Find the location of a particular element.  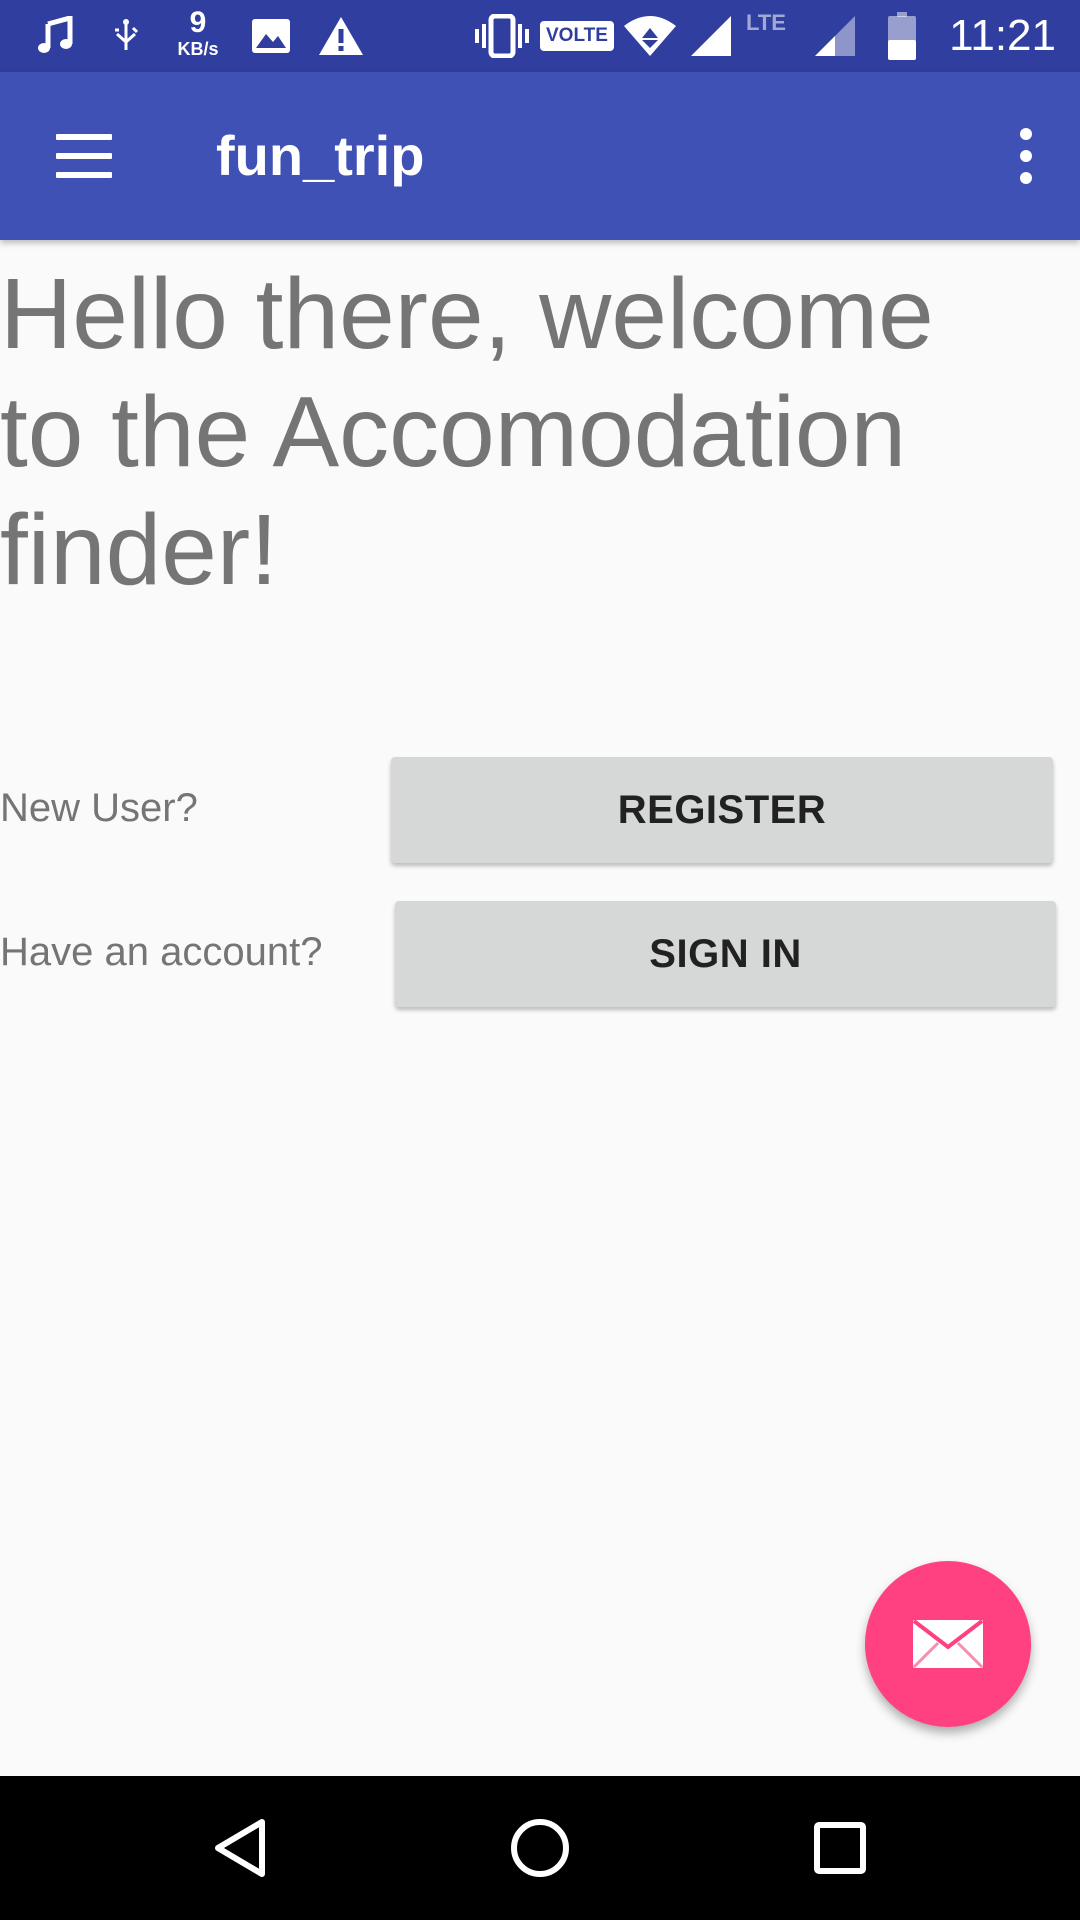

back-icon is located at coordinates (242, 1848).